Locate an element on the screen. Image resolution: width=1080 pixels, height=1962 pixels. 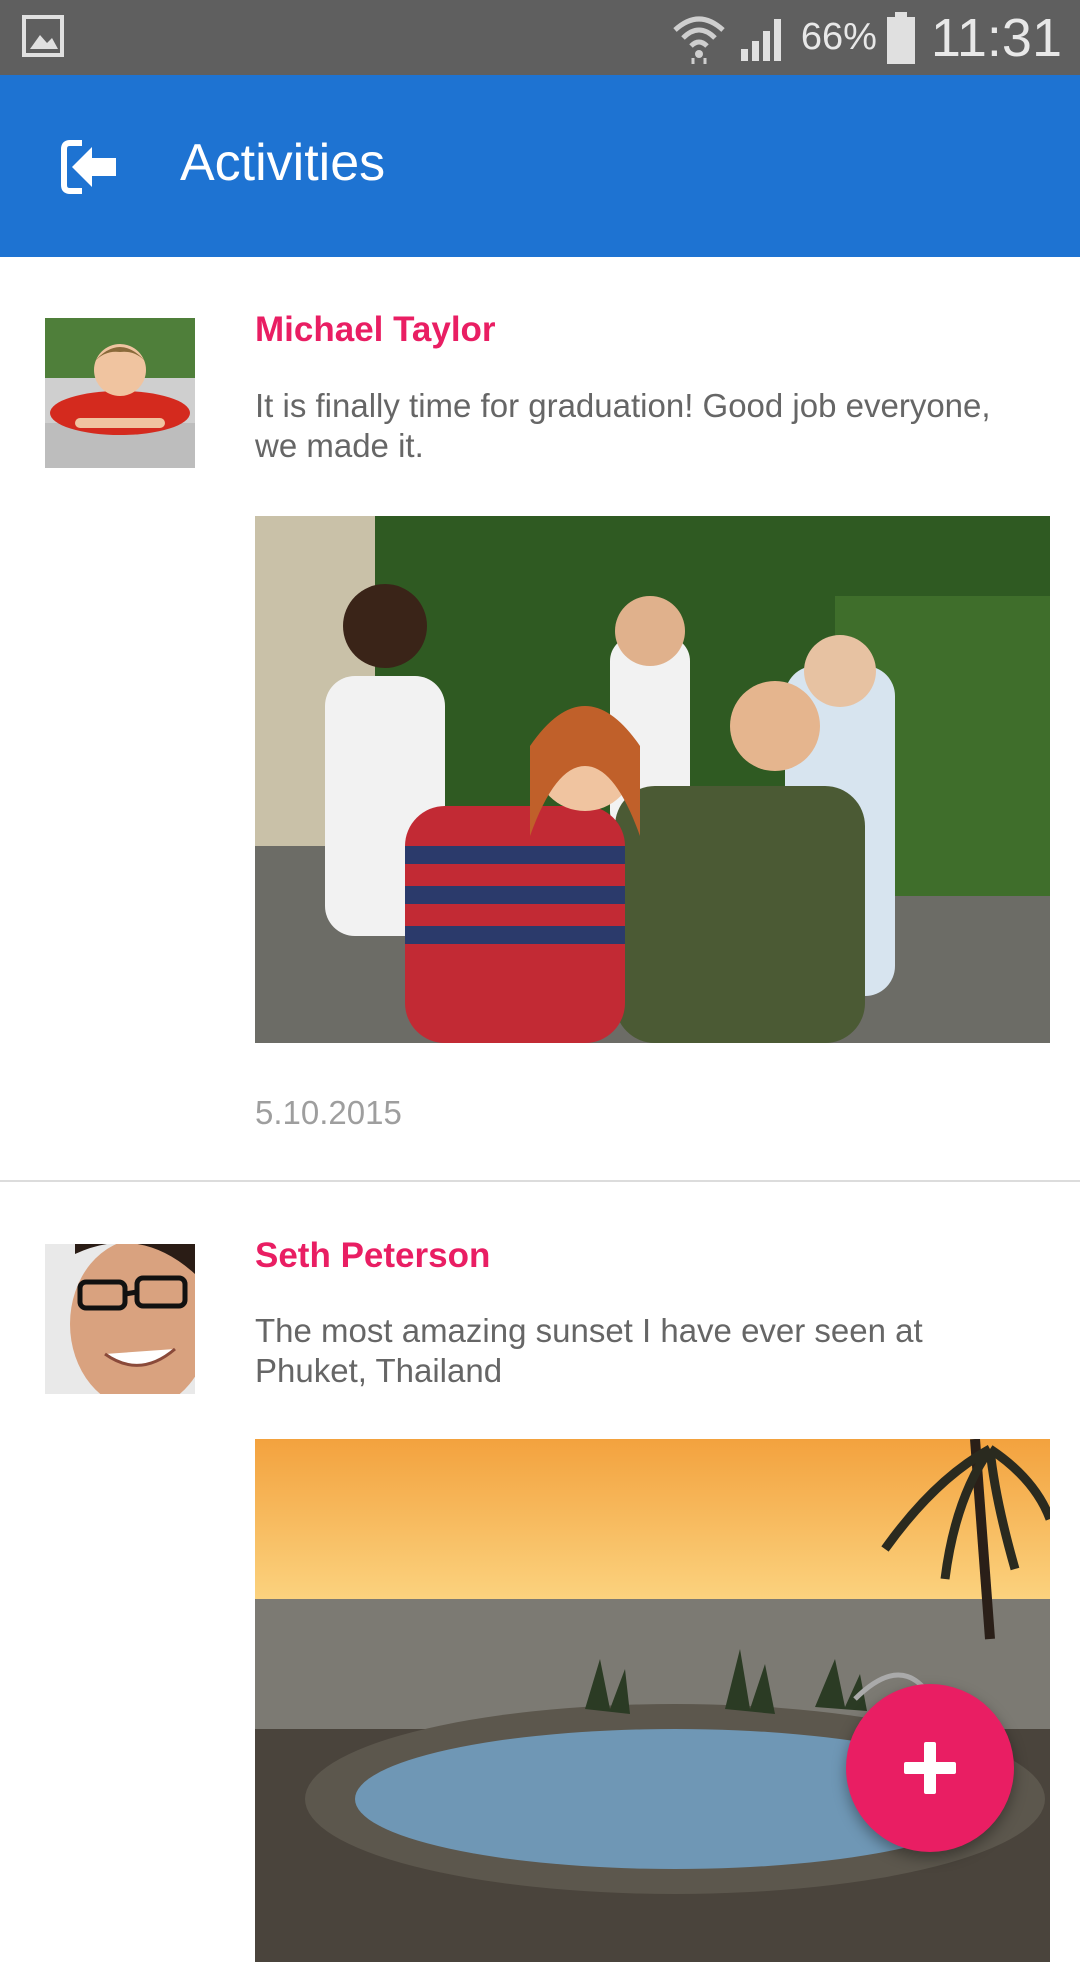
add-post-button is located at coordinates (930, 1768).